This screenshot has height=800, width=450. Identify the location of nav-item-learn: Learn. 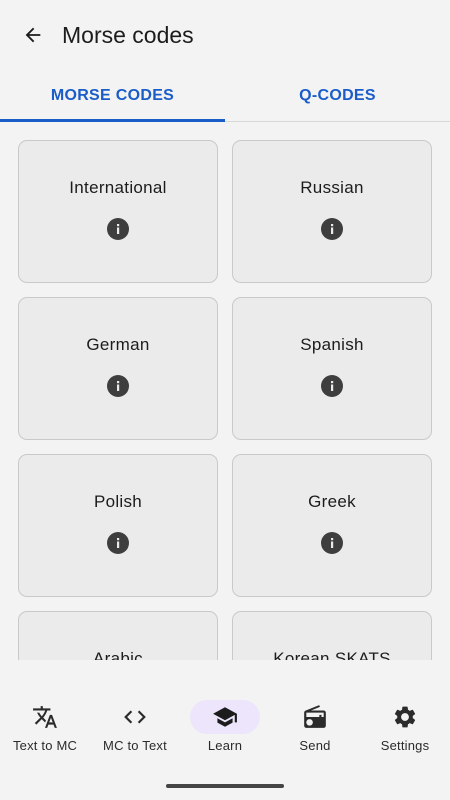
(225, 727).